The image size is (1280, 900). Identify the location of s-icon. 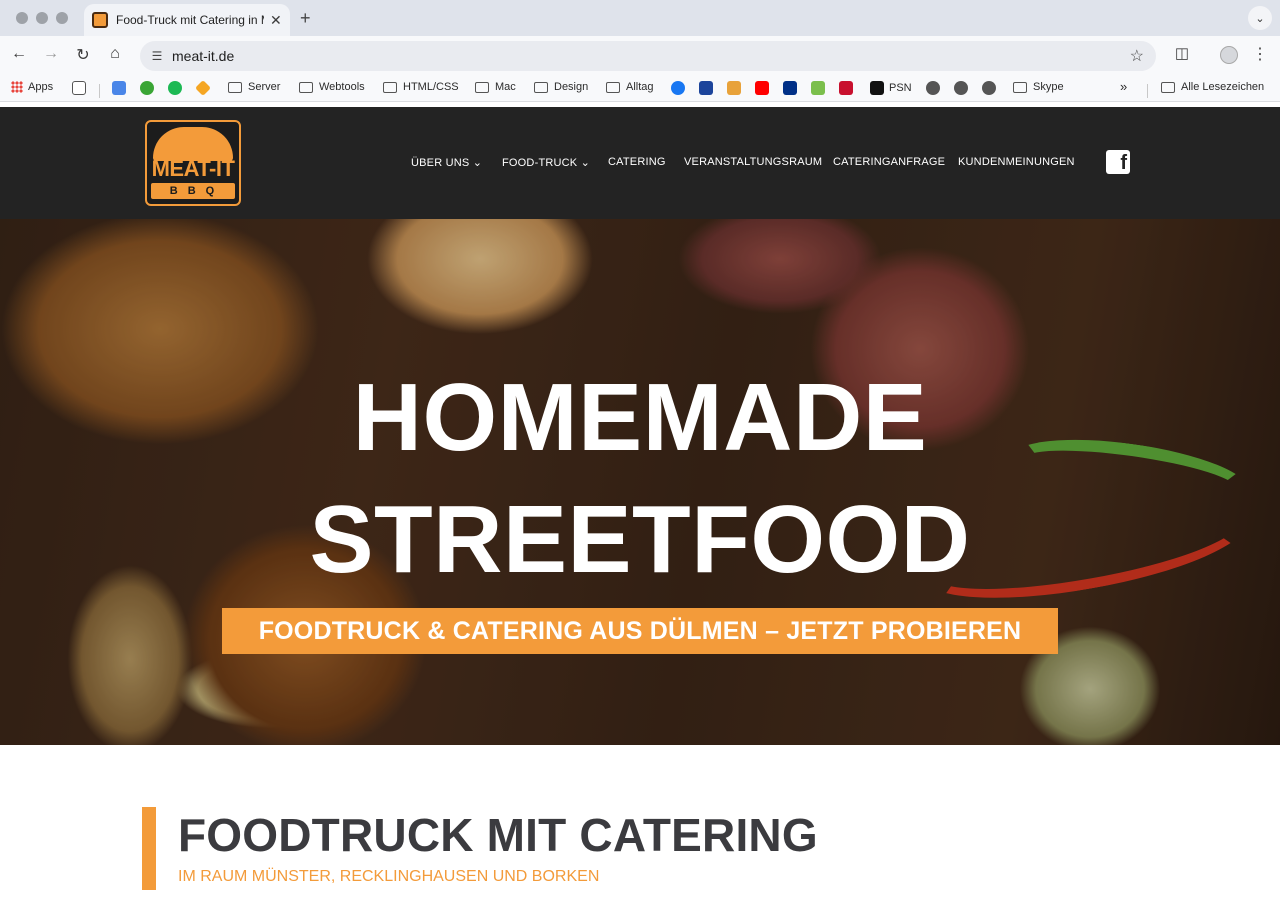
(877, 88).